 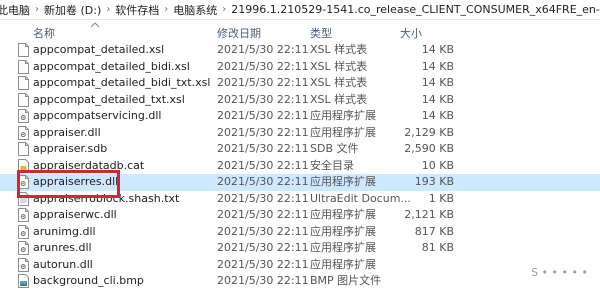 I want to click on file-type: 安全目录, so click(x=332, y=165).